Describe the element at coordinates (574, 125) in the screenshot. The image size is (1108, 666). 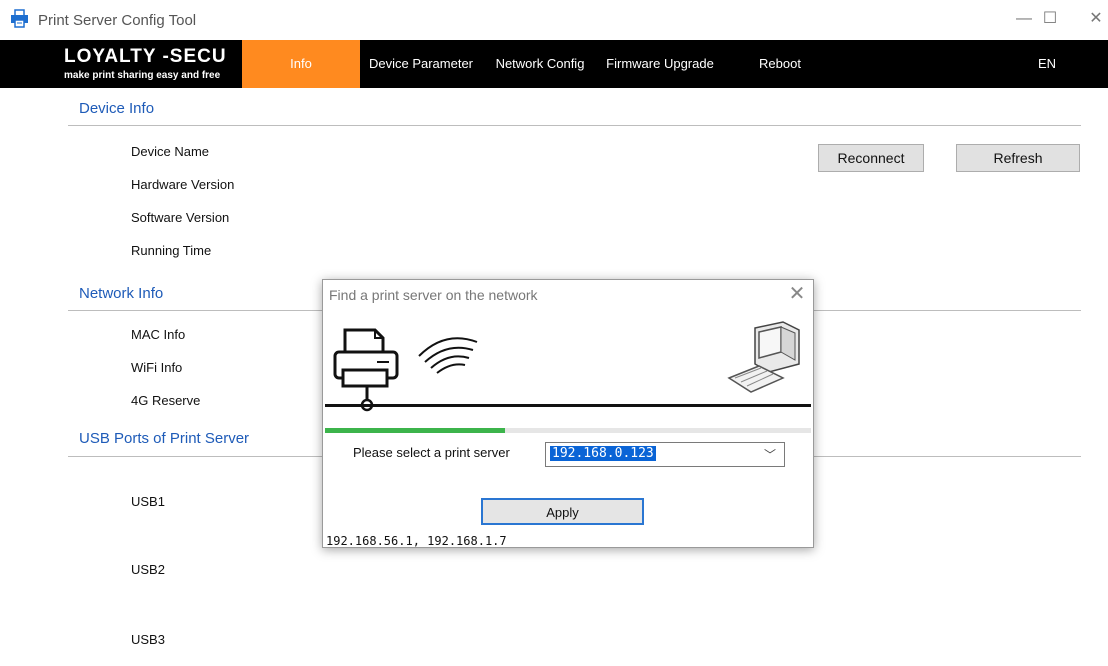
I see `divider` at that location.